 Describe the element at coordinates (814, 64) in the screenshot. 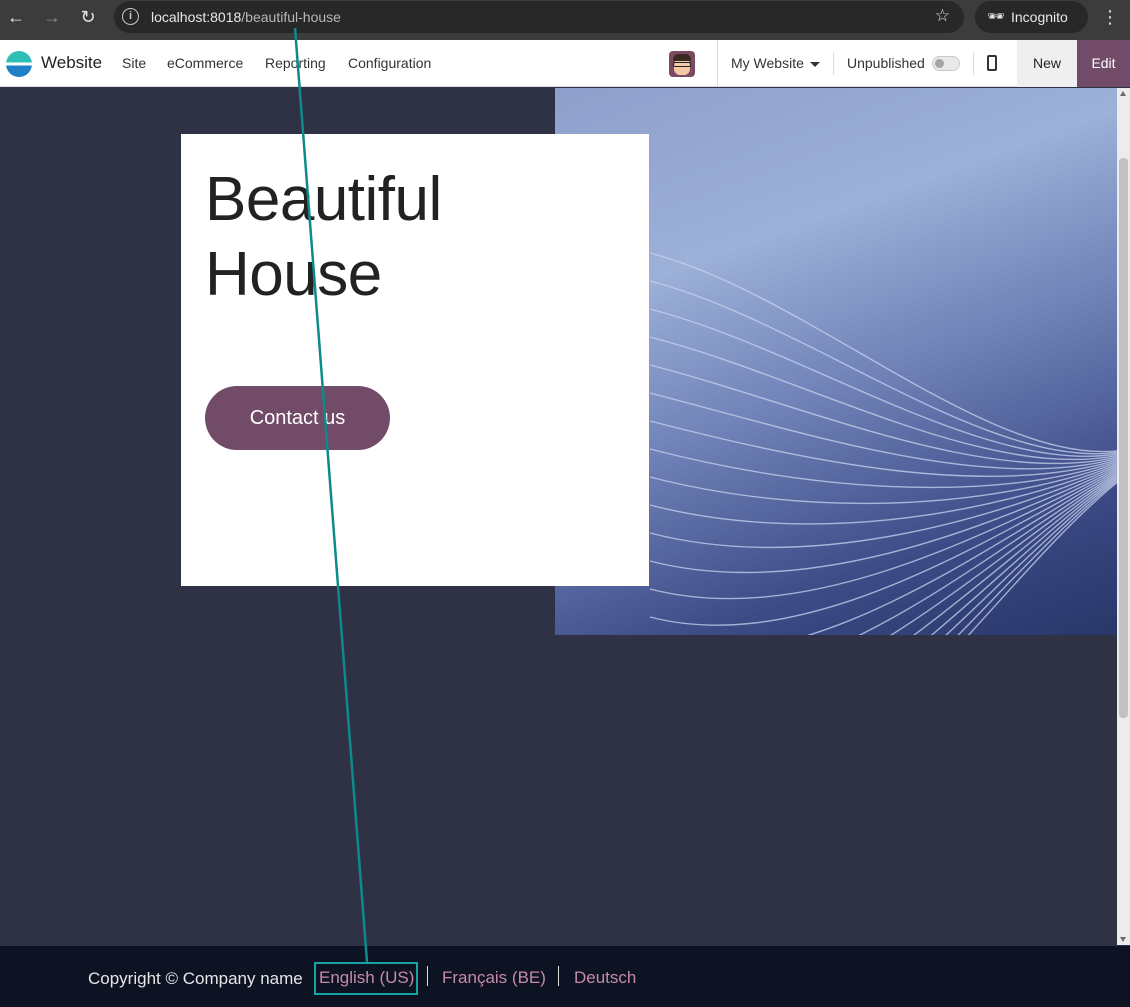

I see `caret-down-icon` at that location.